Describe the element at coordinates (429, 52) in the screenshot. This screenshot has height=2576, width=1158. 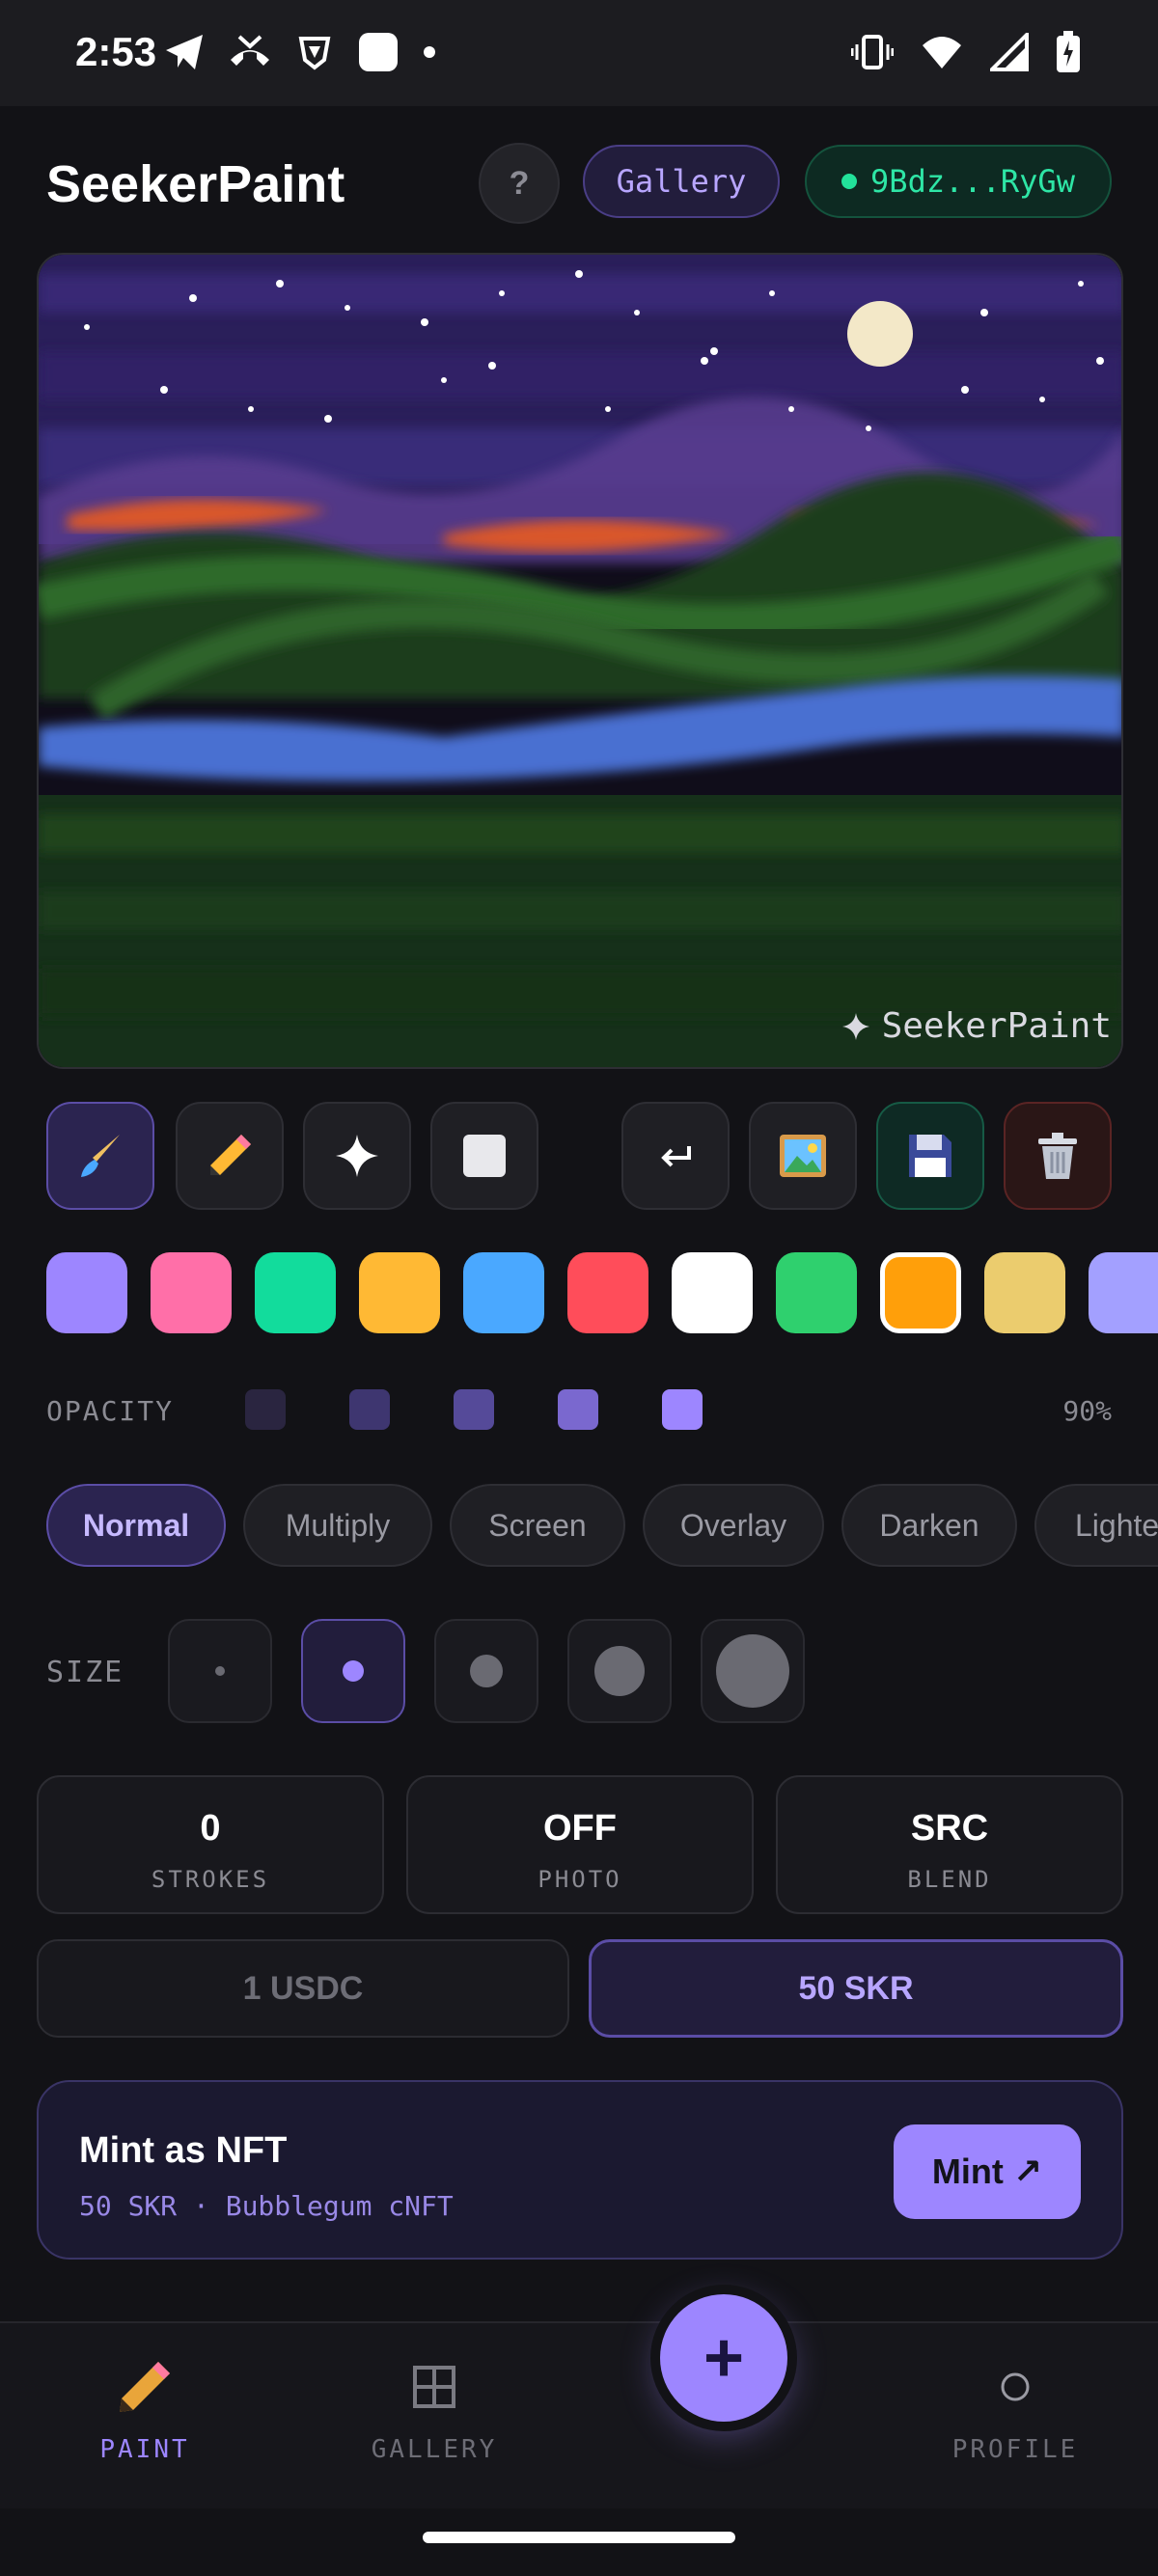
I see `dot-icon` at that location.